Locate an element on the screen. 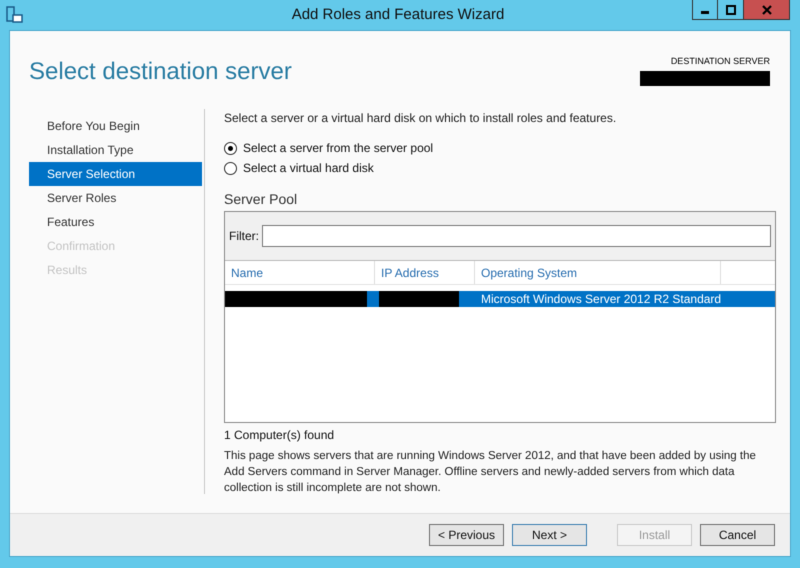 Image resolution: width=800 pixels, height=568 pixels. radio-label: Select a virtual hard disk is located at coordinates (308, 168).